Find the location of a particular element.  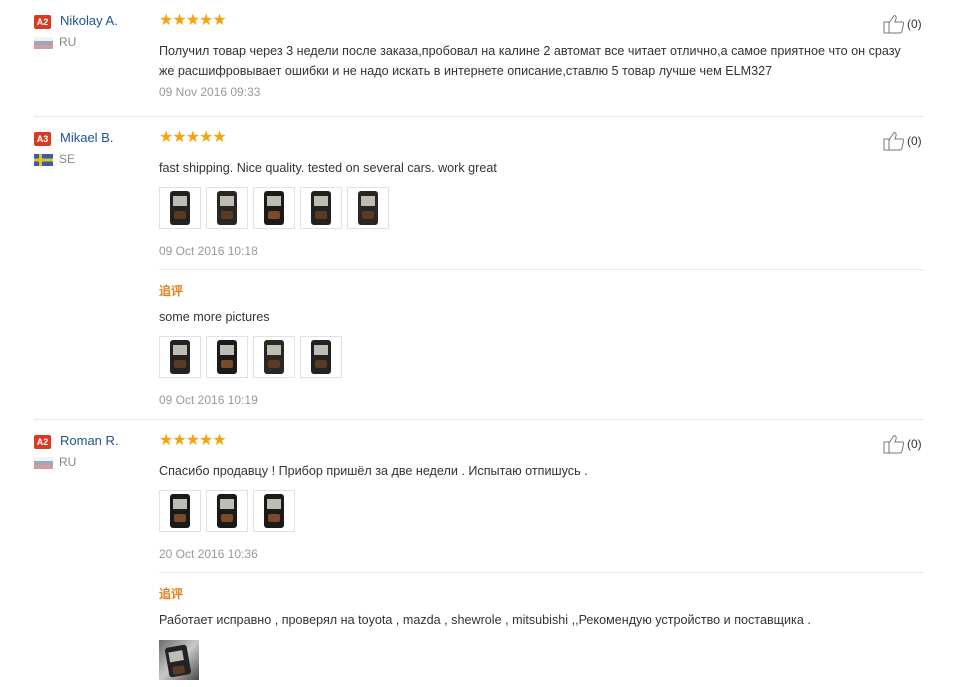

sweden-flag-icon is located at coordinates (43, 160).